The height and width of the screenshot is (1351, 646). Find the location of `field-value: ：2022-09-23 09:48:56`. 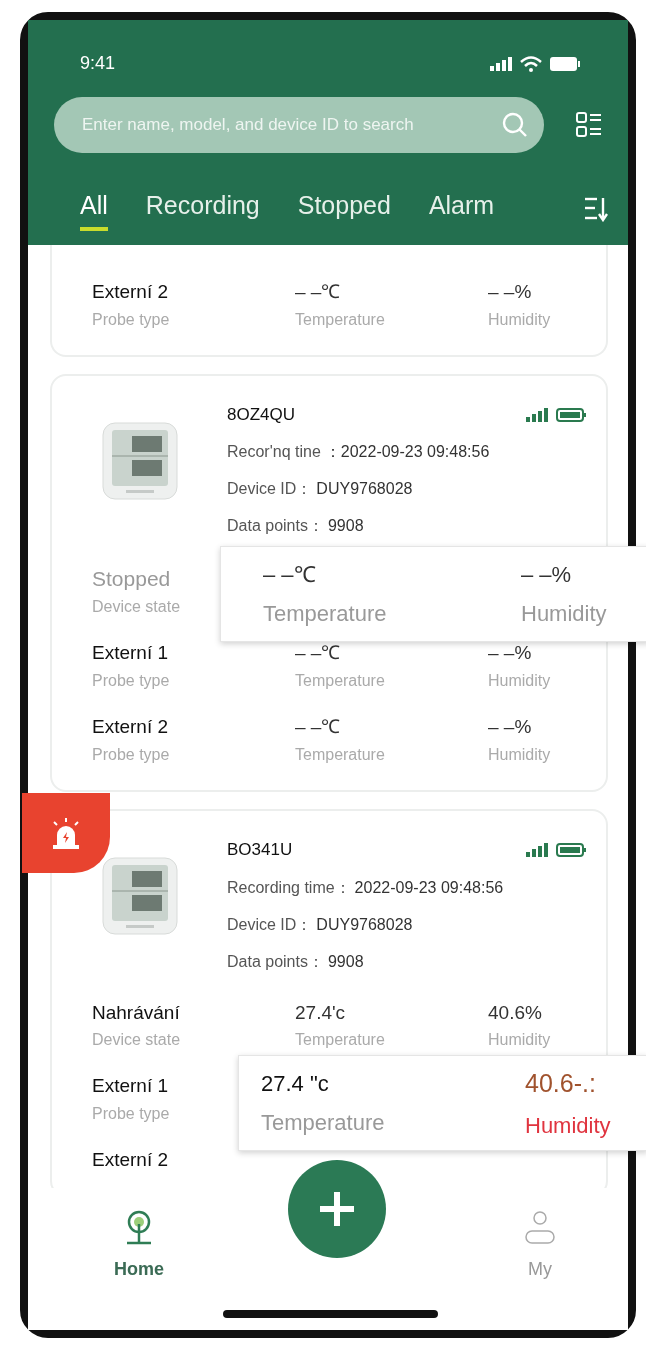

field-value: ：2022-09-23 09:48:56 is located at coordinates (407, 452).